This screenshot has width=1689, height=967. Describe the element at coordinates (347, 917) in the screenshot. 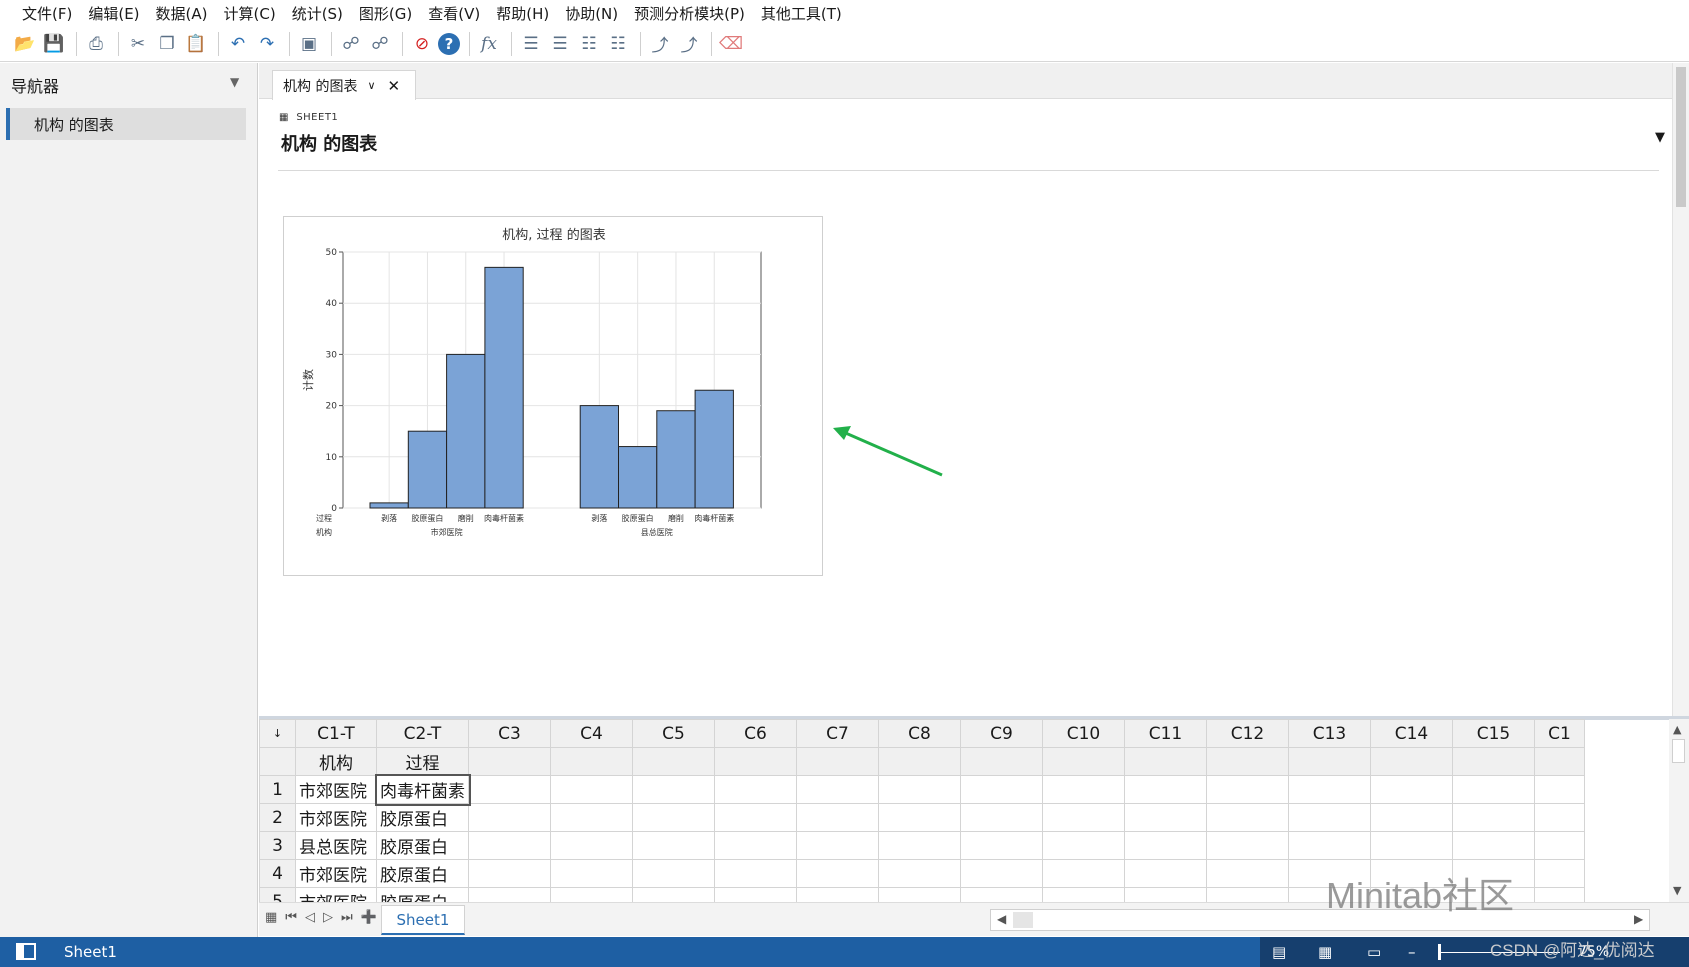

I see `last-sheet-icon: ⏭` at that location.